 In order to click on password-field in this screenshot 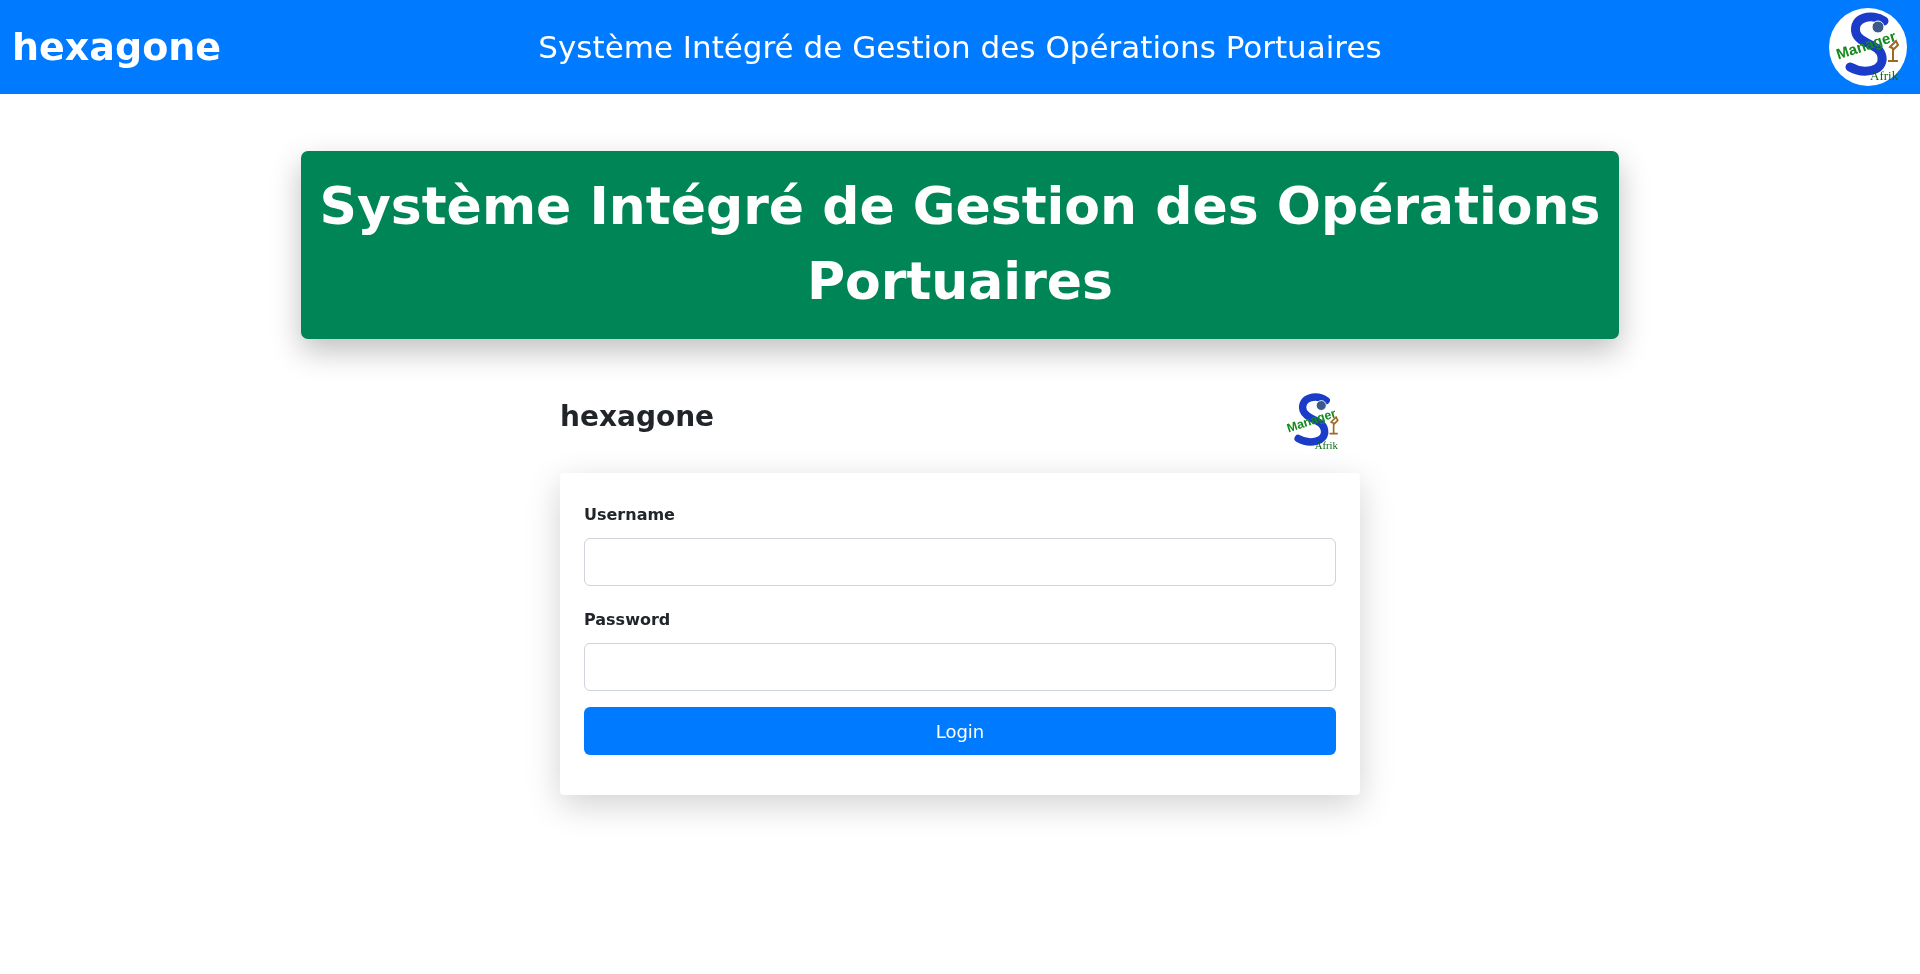, I will do `click(960, 667)`.